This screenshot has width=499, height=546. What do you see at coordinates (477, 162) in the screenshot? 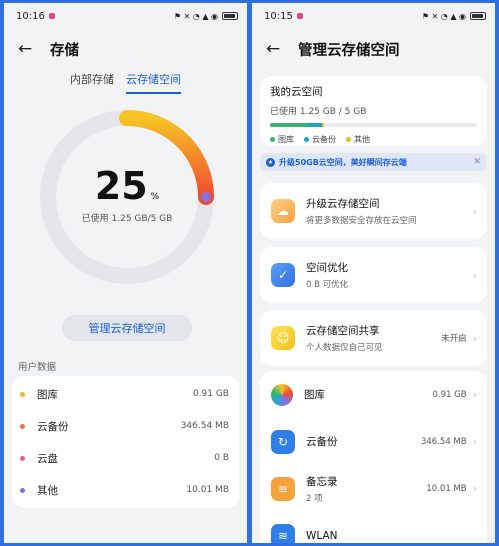
I see `close-icon: ✕` at bounding box center [477, 162].